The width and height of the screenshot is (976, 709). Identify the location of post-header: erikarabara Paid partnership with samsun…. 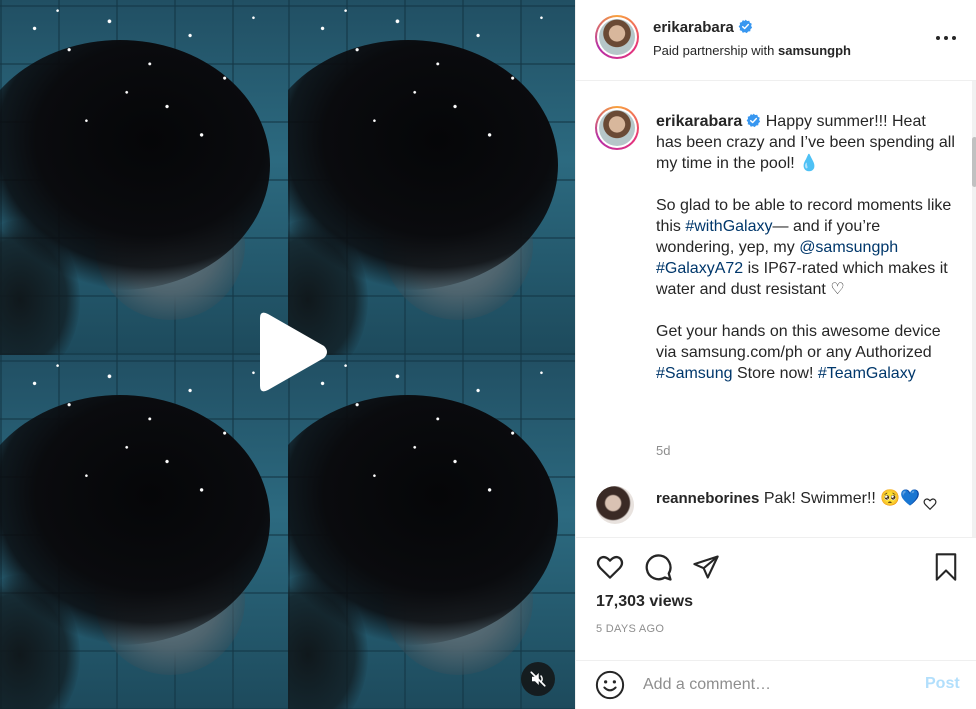
(776, 40).